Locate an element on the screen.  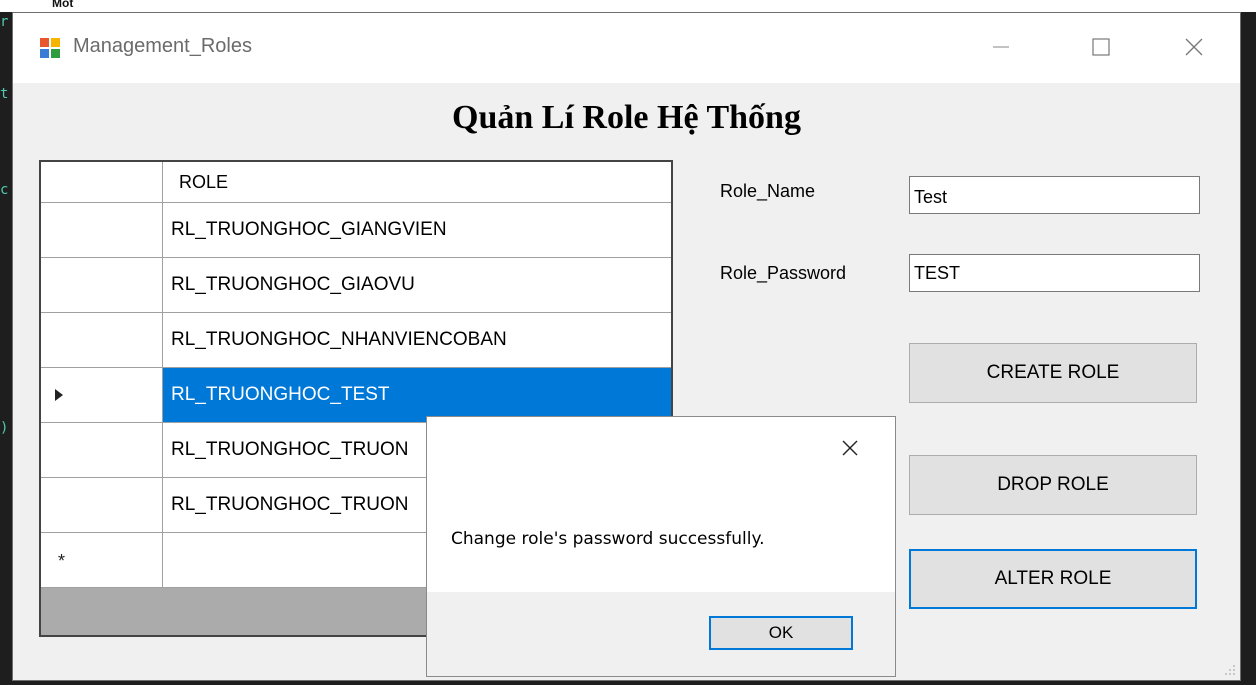
ok-button: OK is located at coordinates (781, 633).